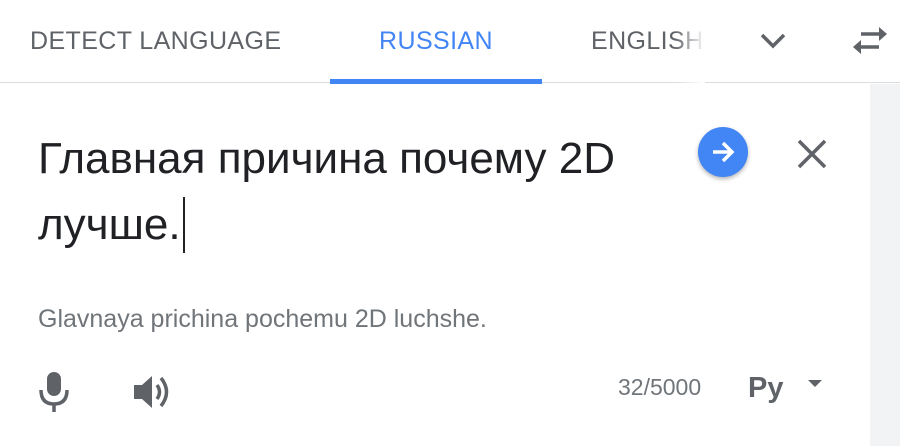 The height and width of the screenshot is (446, 900). Describe the element at coordinates (766, 388) in the screenshot. I see `input-tools-label: Ру` at that location.